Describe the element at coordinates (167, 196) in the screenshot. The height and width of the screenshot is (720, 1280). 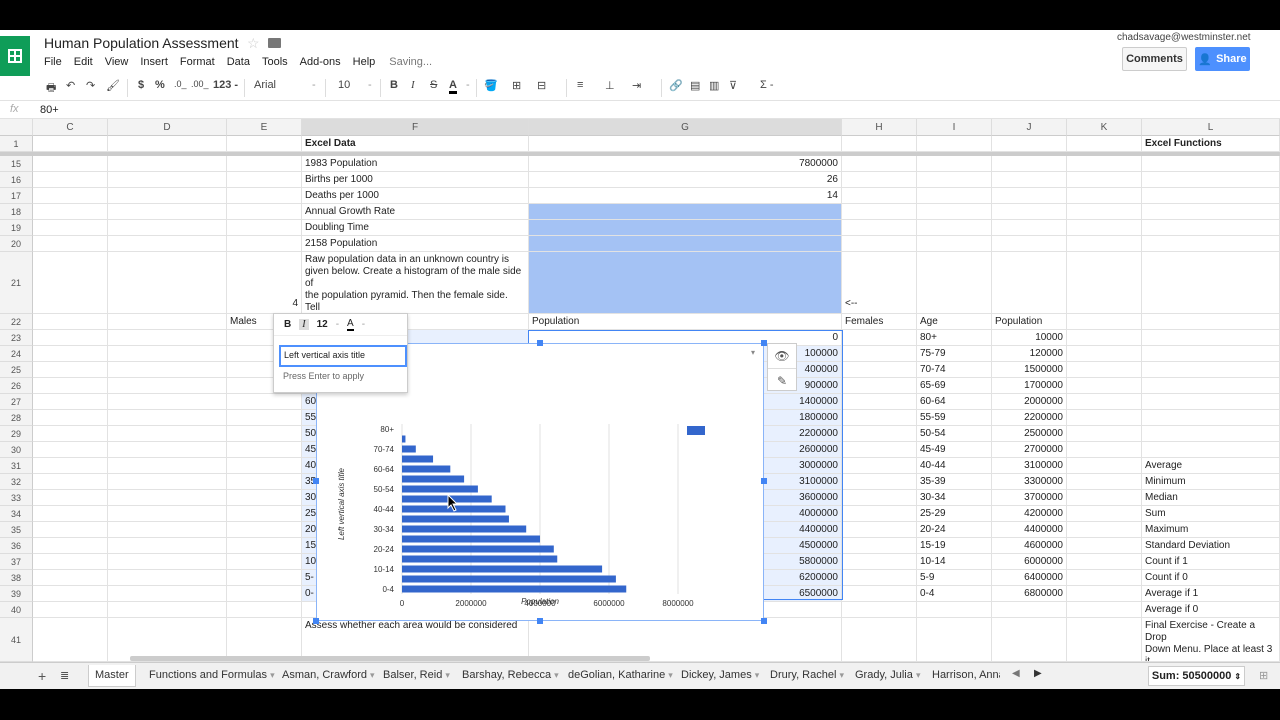
I see `cell-d17` at that location.